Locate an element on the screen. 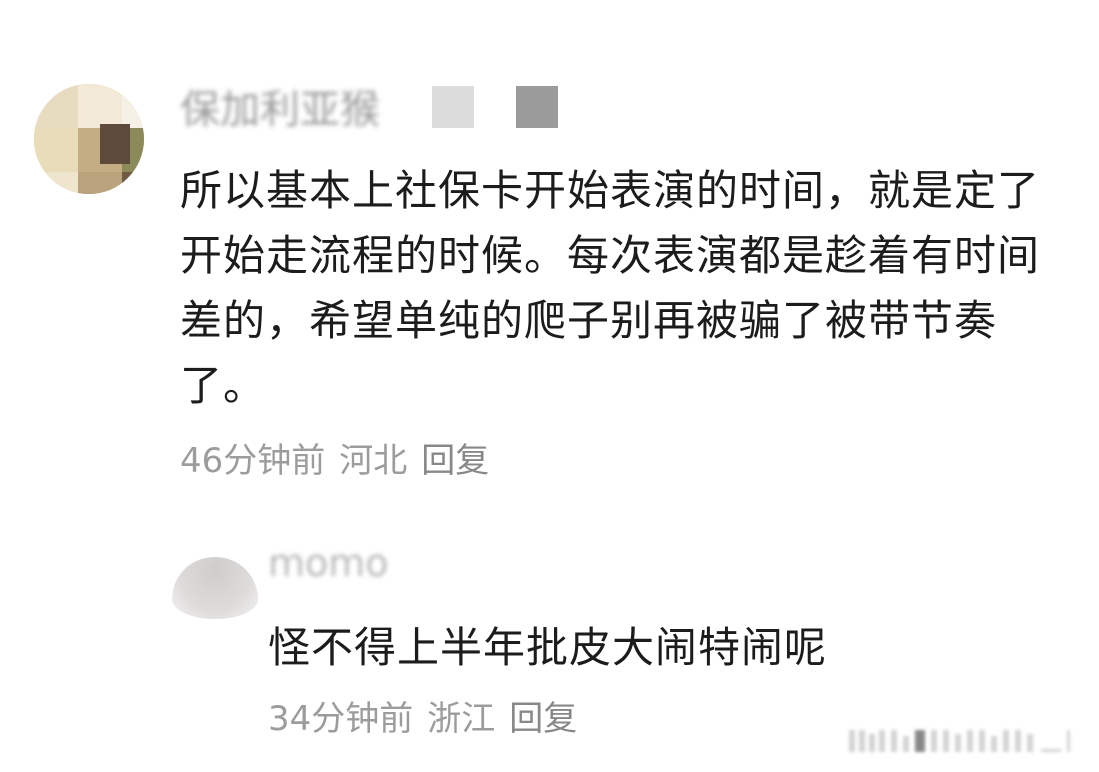  reply-username: momo is located at coordinates (328, 566).